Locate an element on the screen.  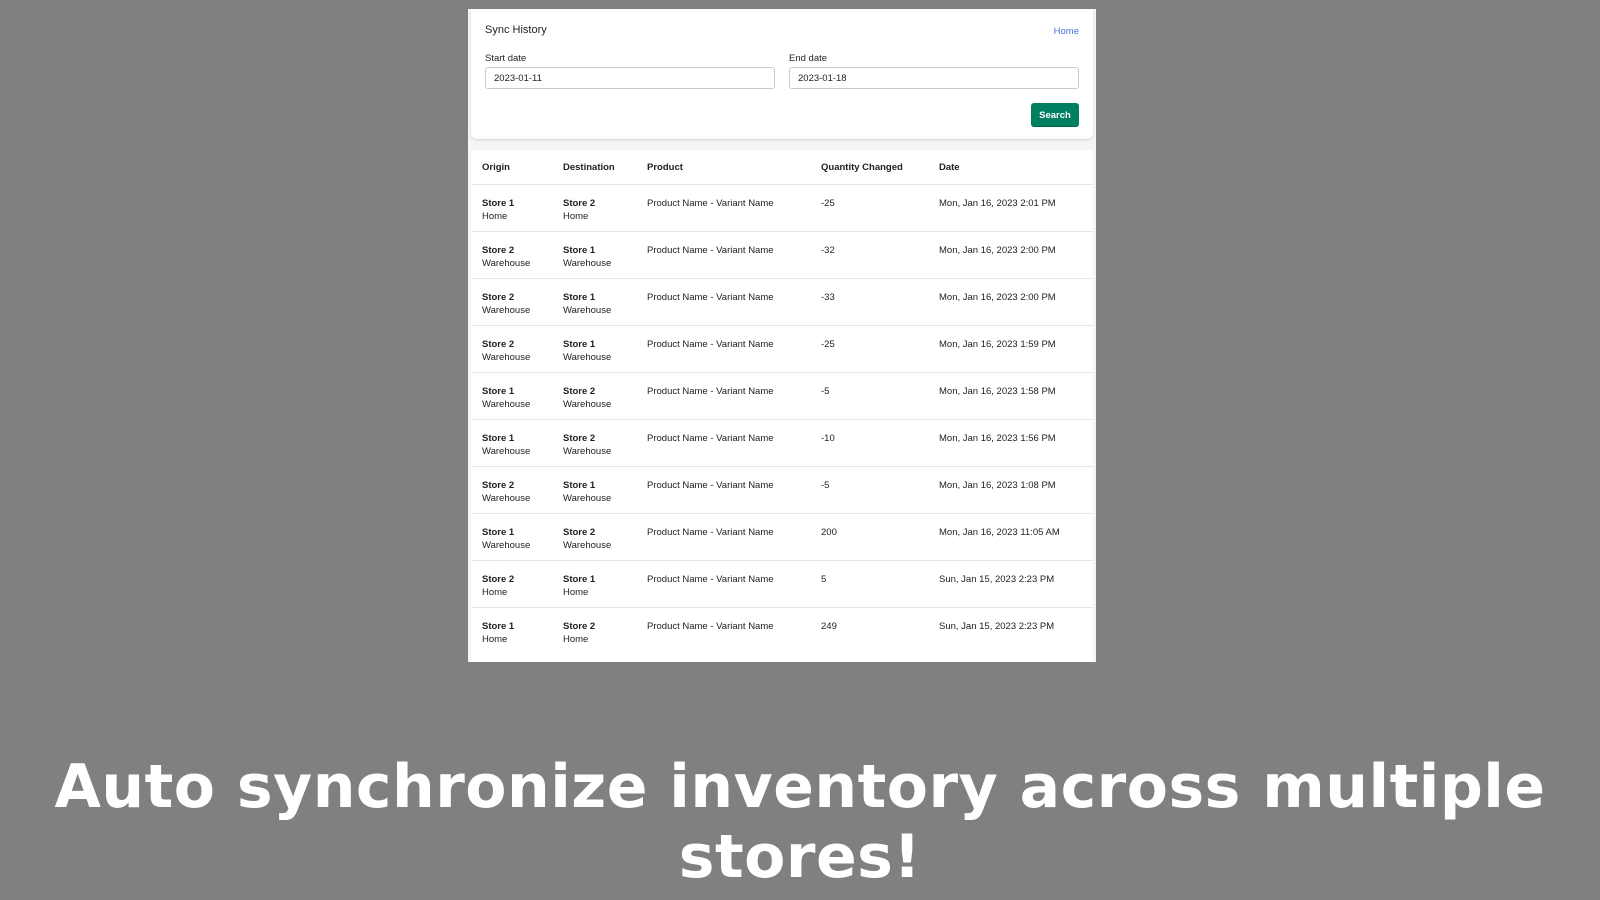
quantity-changed-cell: -10 is located at coordinates (869, 443).